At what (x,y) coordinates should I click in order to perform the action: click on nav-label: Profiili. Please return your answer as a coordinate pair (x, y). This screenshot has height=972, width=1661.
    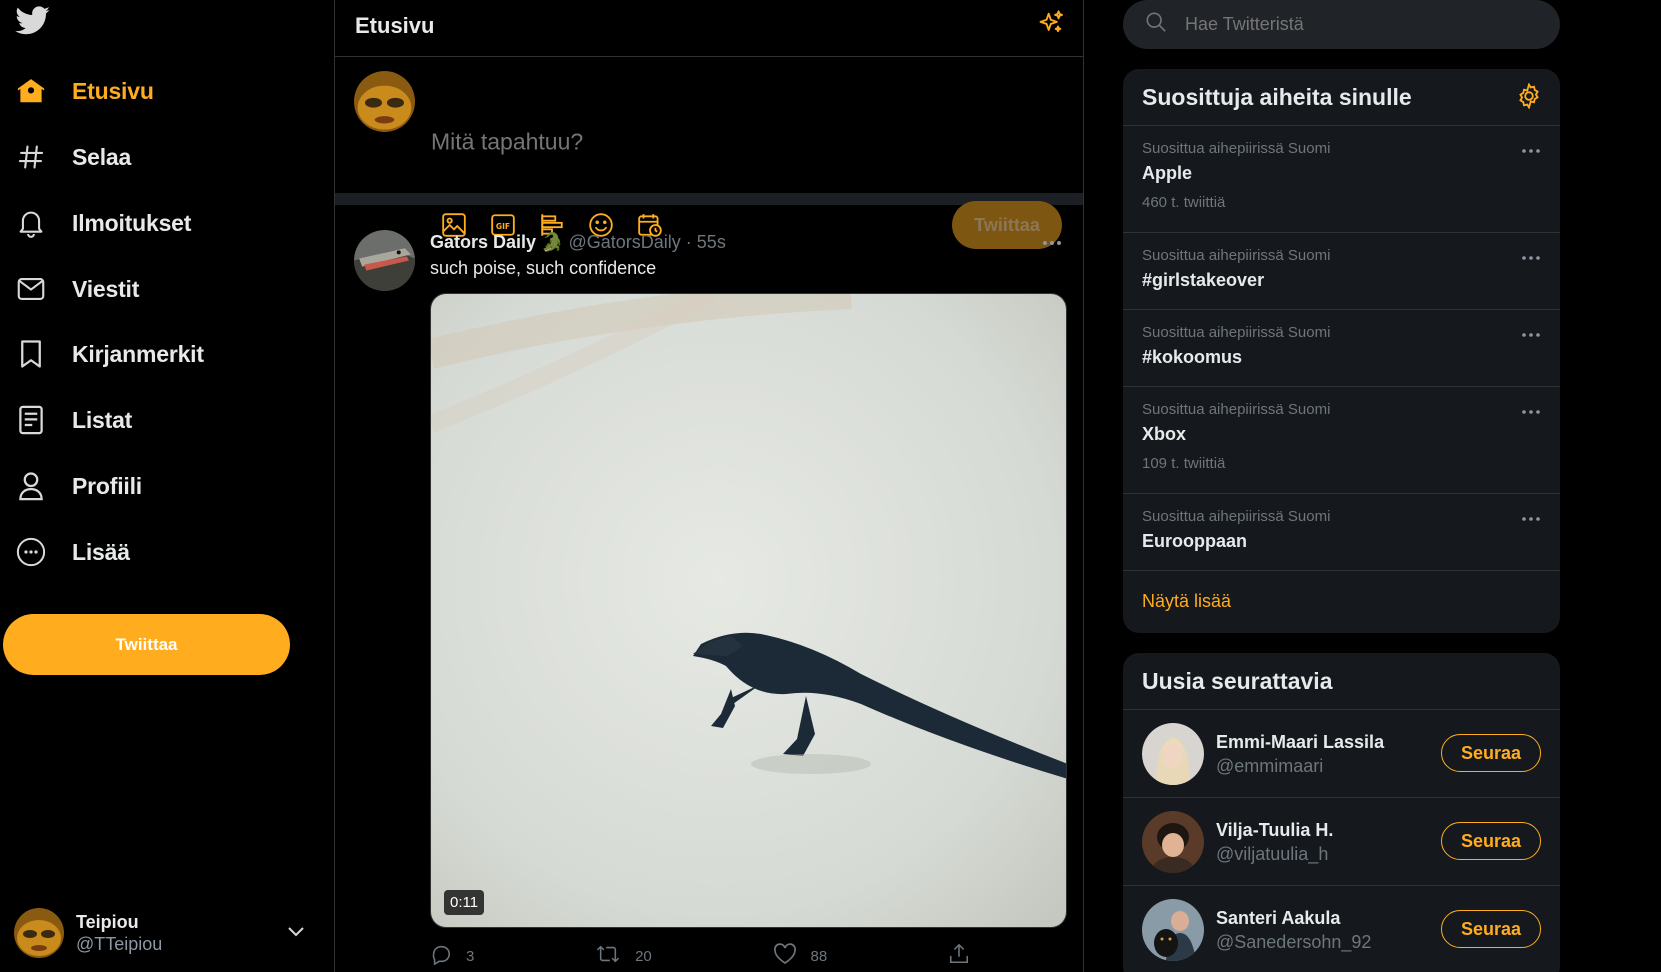
    Looking at the image, I should click on (107, 485).